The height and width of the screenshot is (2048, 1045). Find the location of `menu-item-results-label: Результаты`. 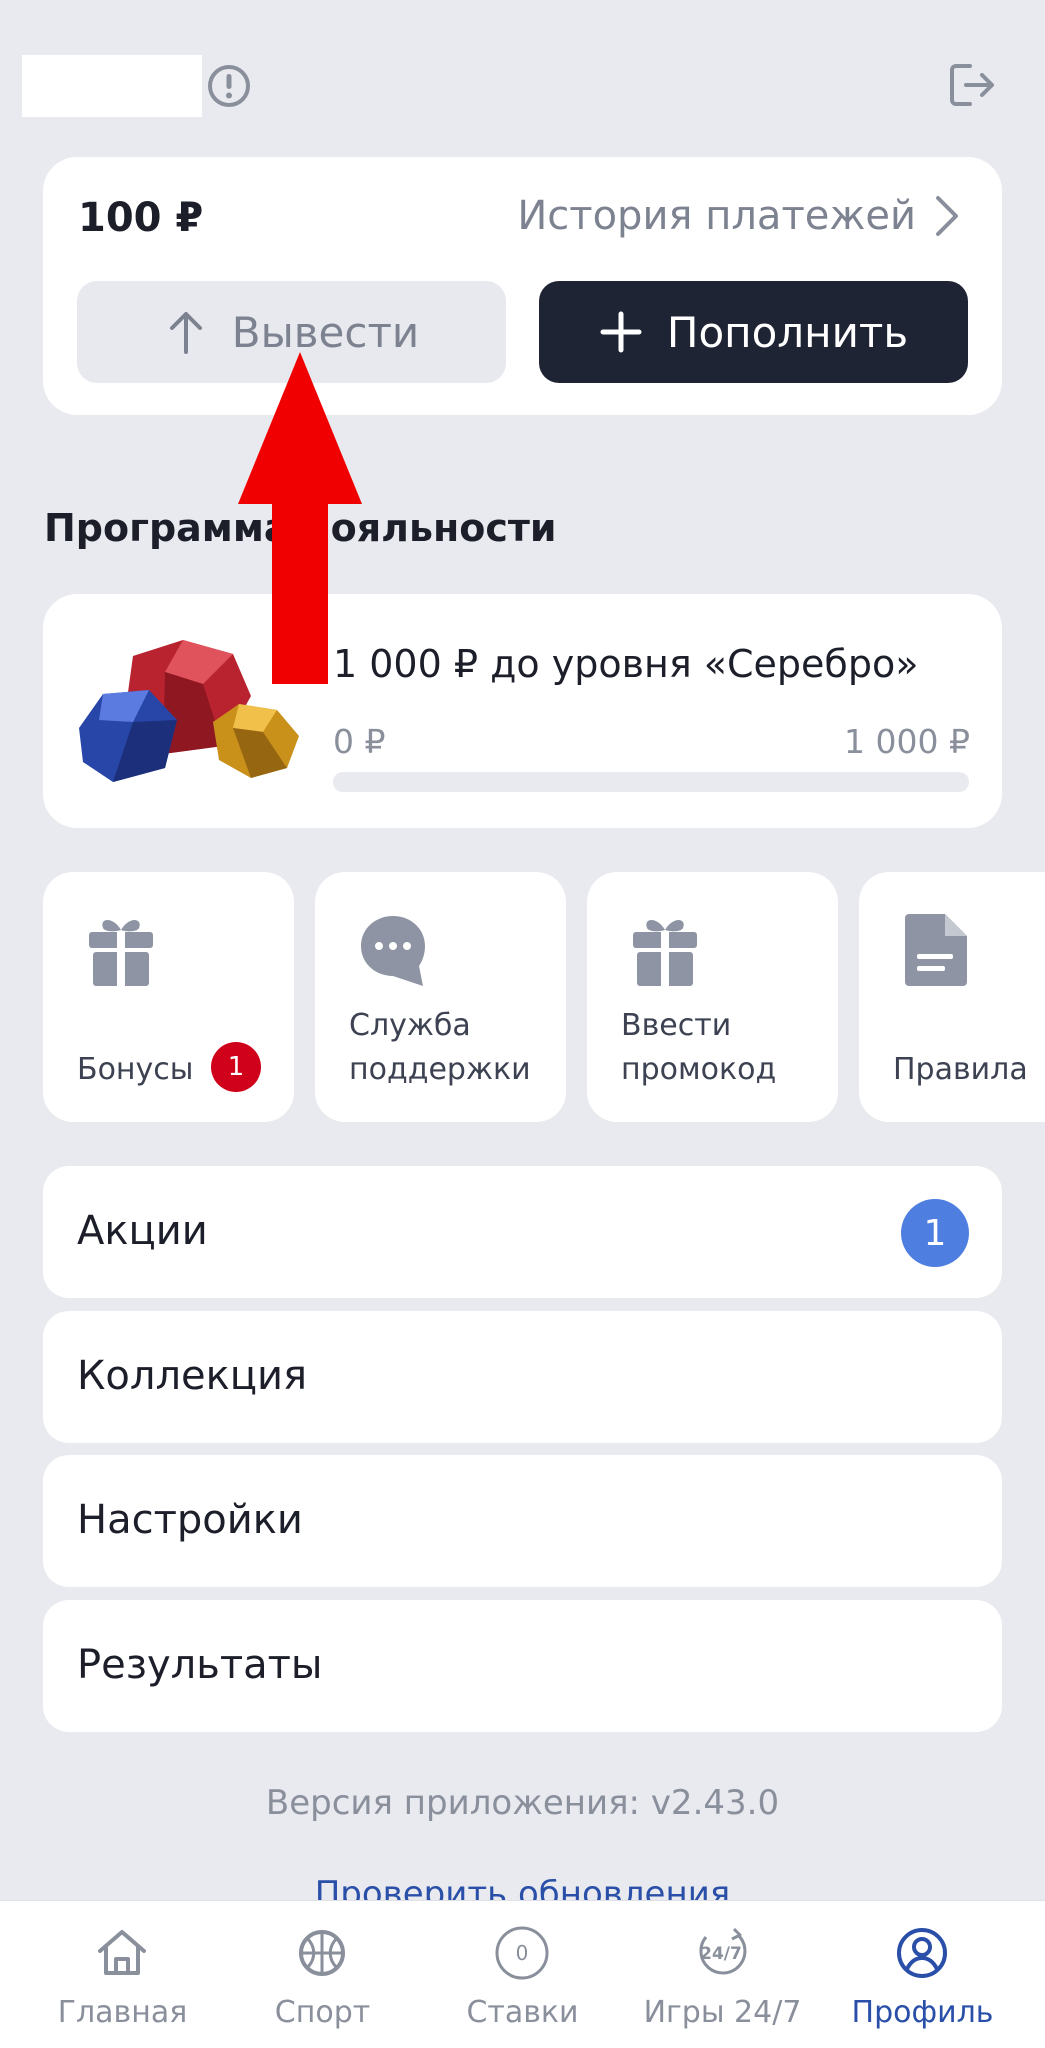

menu-item-results-label: Результаты is located at coordinates (200, 1665).